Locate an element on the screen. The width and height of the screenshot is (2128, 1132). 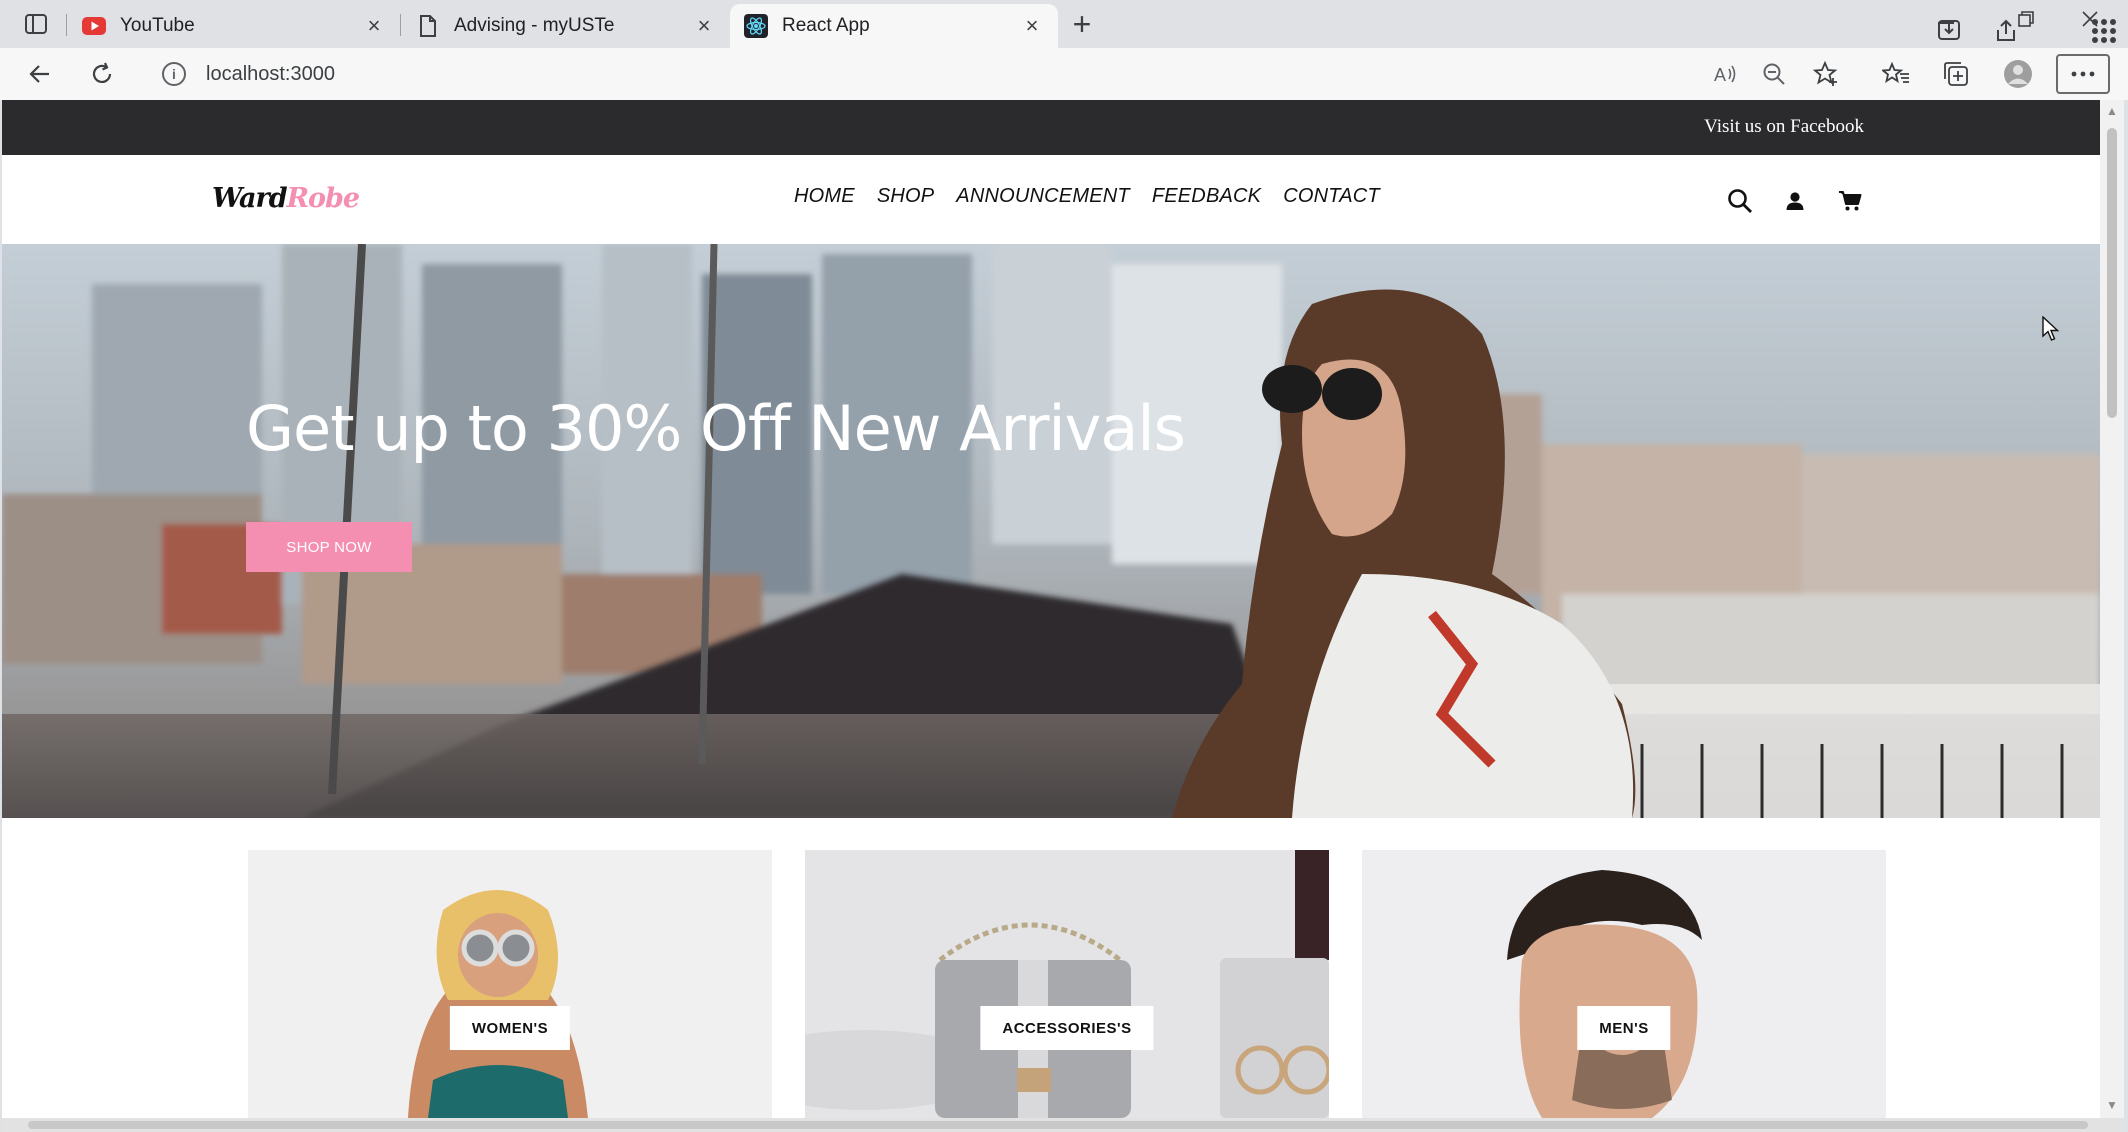
accessories-category-image is located at coordinates (1067, 984).